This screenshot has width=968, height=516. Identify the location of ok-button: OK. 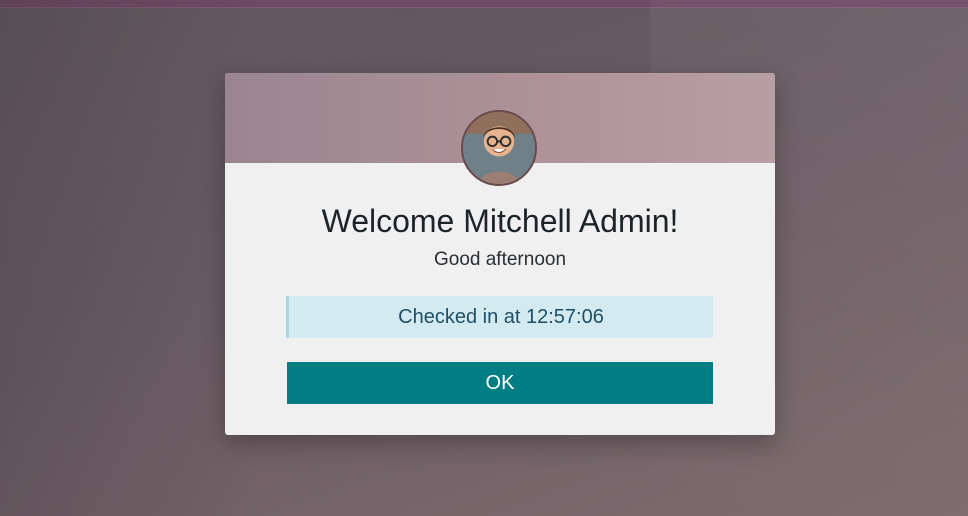
(500, 383).